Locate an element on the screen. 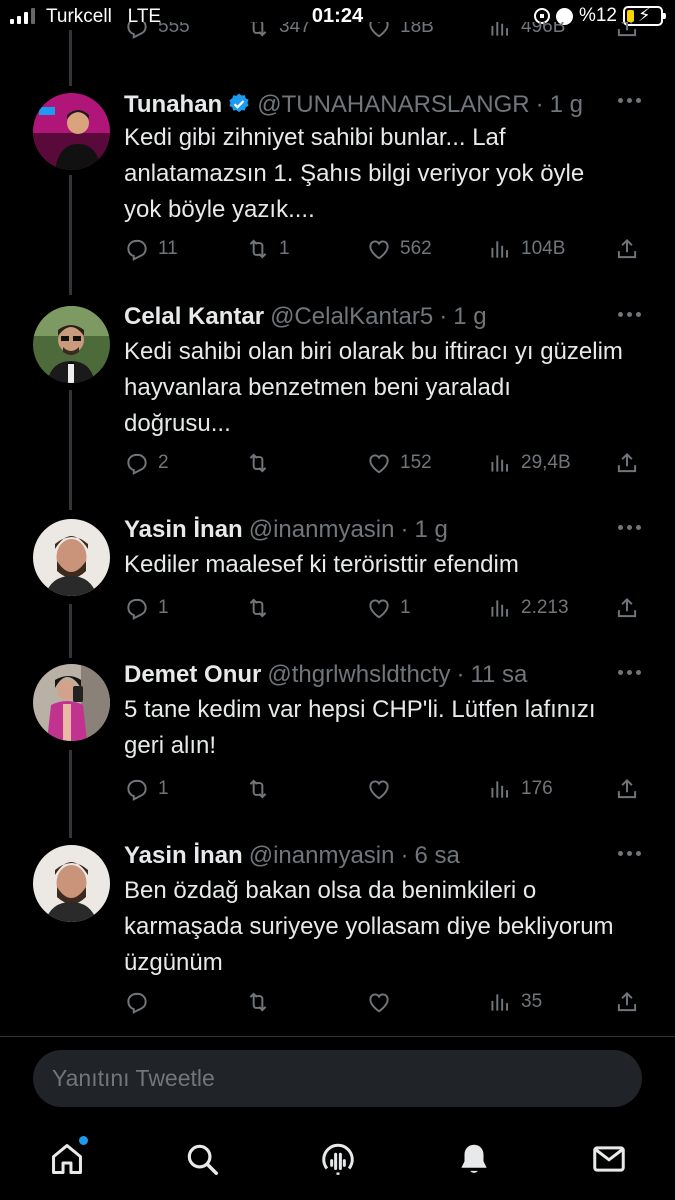 This screenshot has width=675, height=1200. views-count: 2.213 is located at coordinates (545, 607).